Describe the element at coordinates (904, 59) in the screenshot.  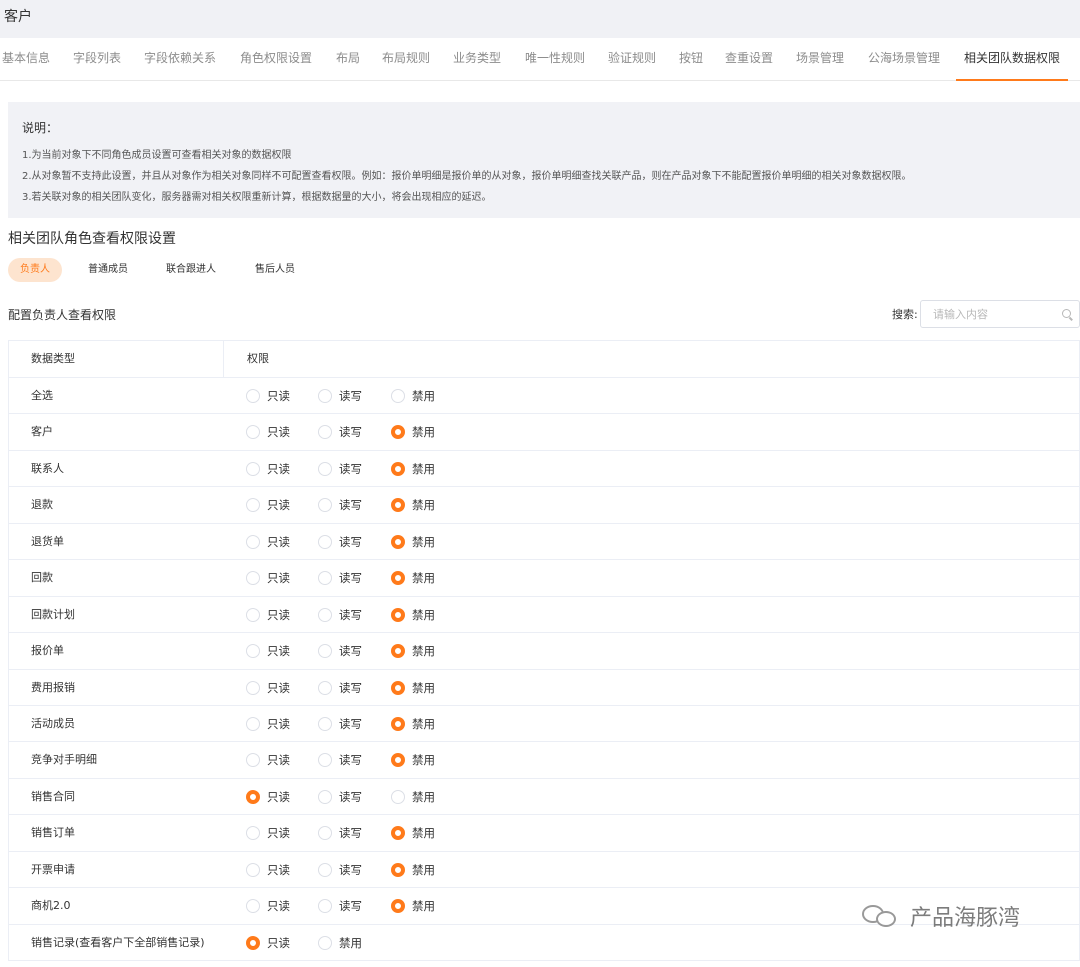
I see `tab-public-pool-scene: 公海场景管理` at that location.